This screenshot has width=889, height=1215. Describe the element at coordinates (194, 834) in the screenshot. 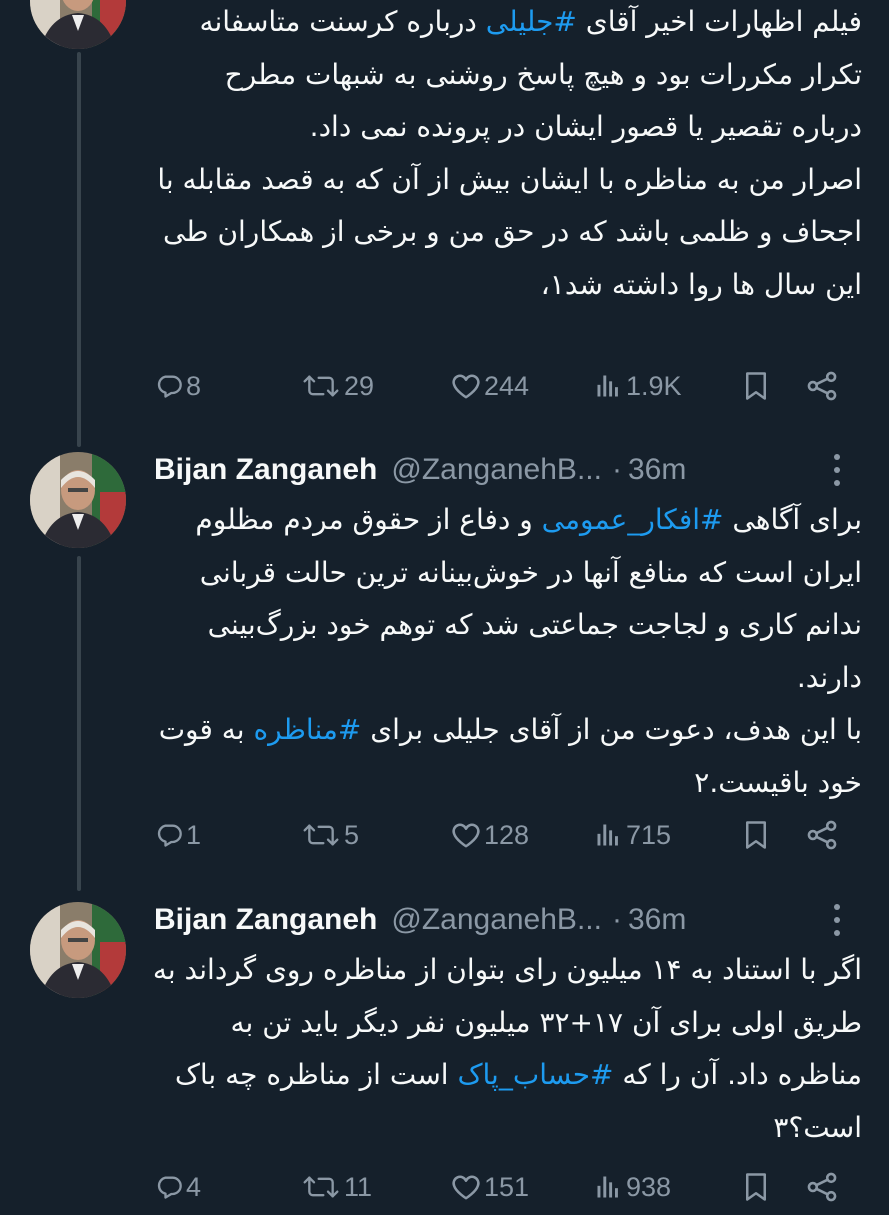

I see `replies-count: 1` at that location.